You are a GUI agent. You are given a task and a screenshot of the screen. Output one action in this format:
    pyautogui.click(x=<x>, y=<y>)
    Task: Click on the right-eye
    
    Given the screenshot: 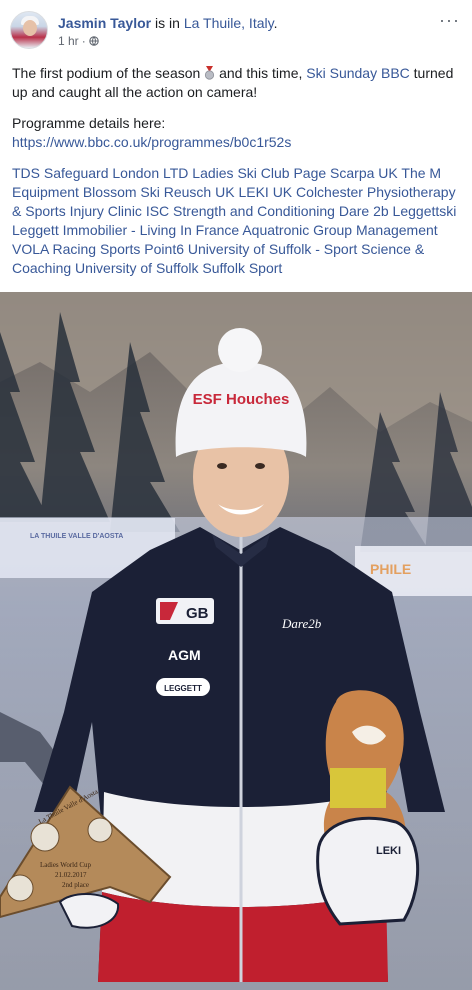 What is the action you would take?
    pyautogui.click(x=260, y=466)
    